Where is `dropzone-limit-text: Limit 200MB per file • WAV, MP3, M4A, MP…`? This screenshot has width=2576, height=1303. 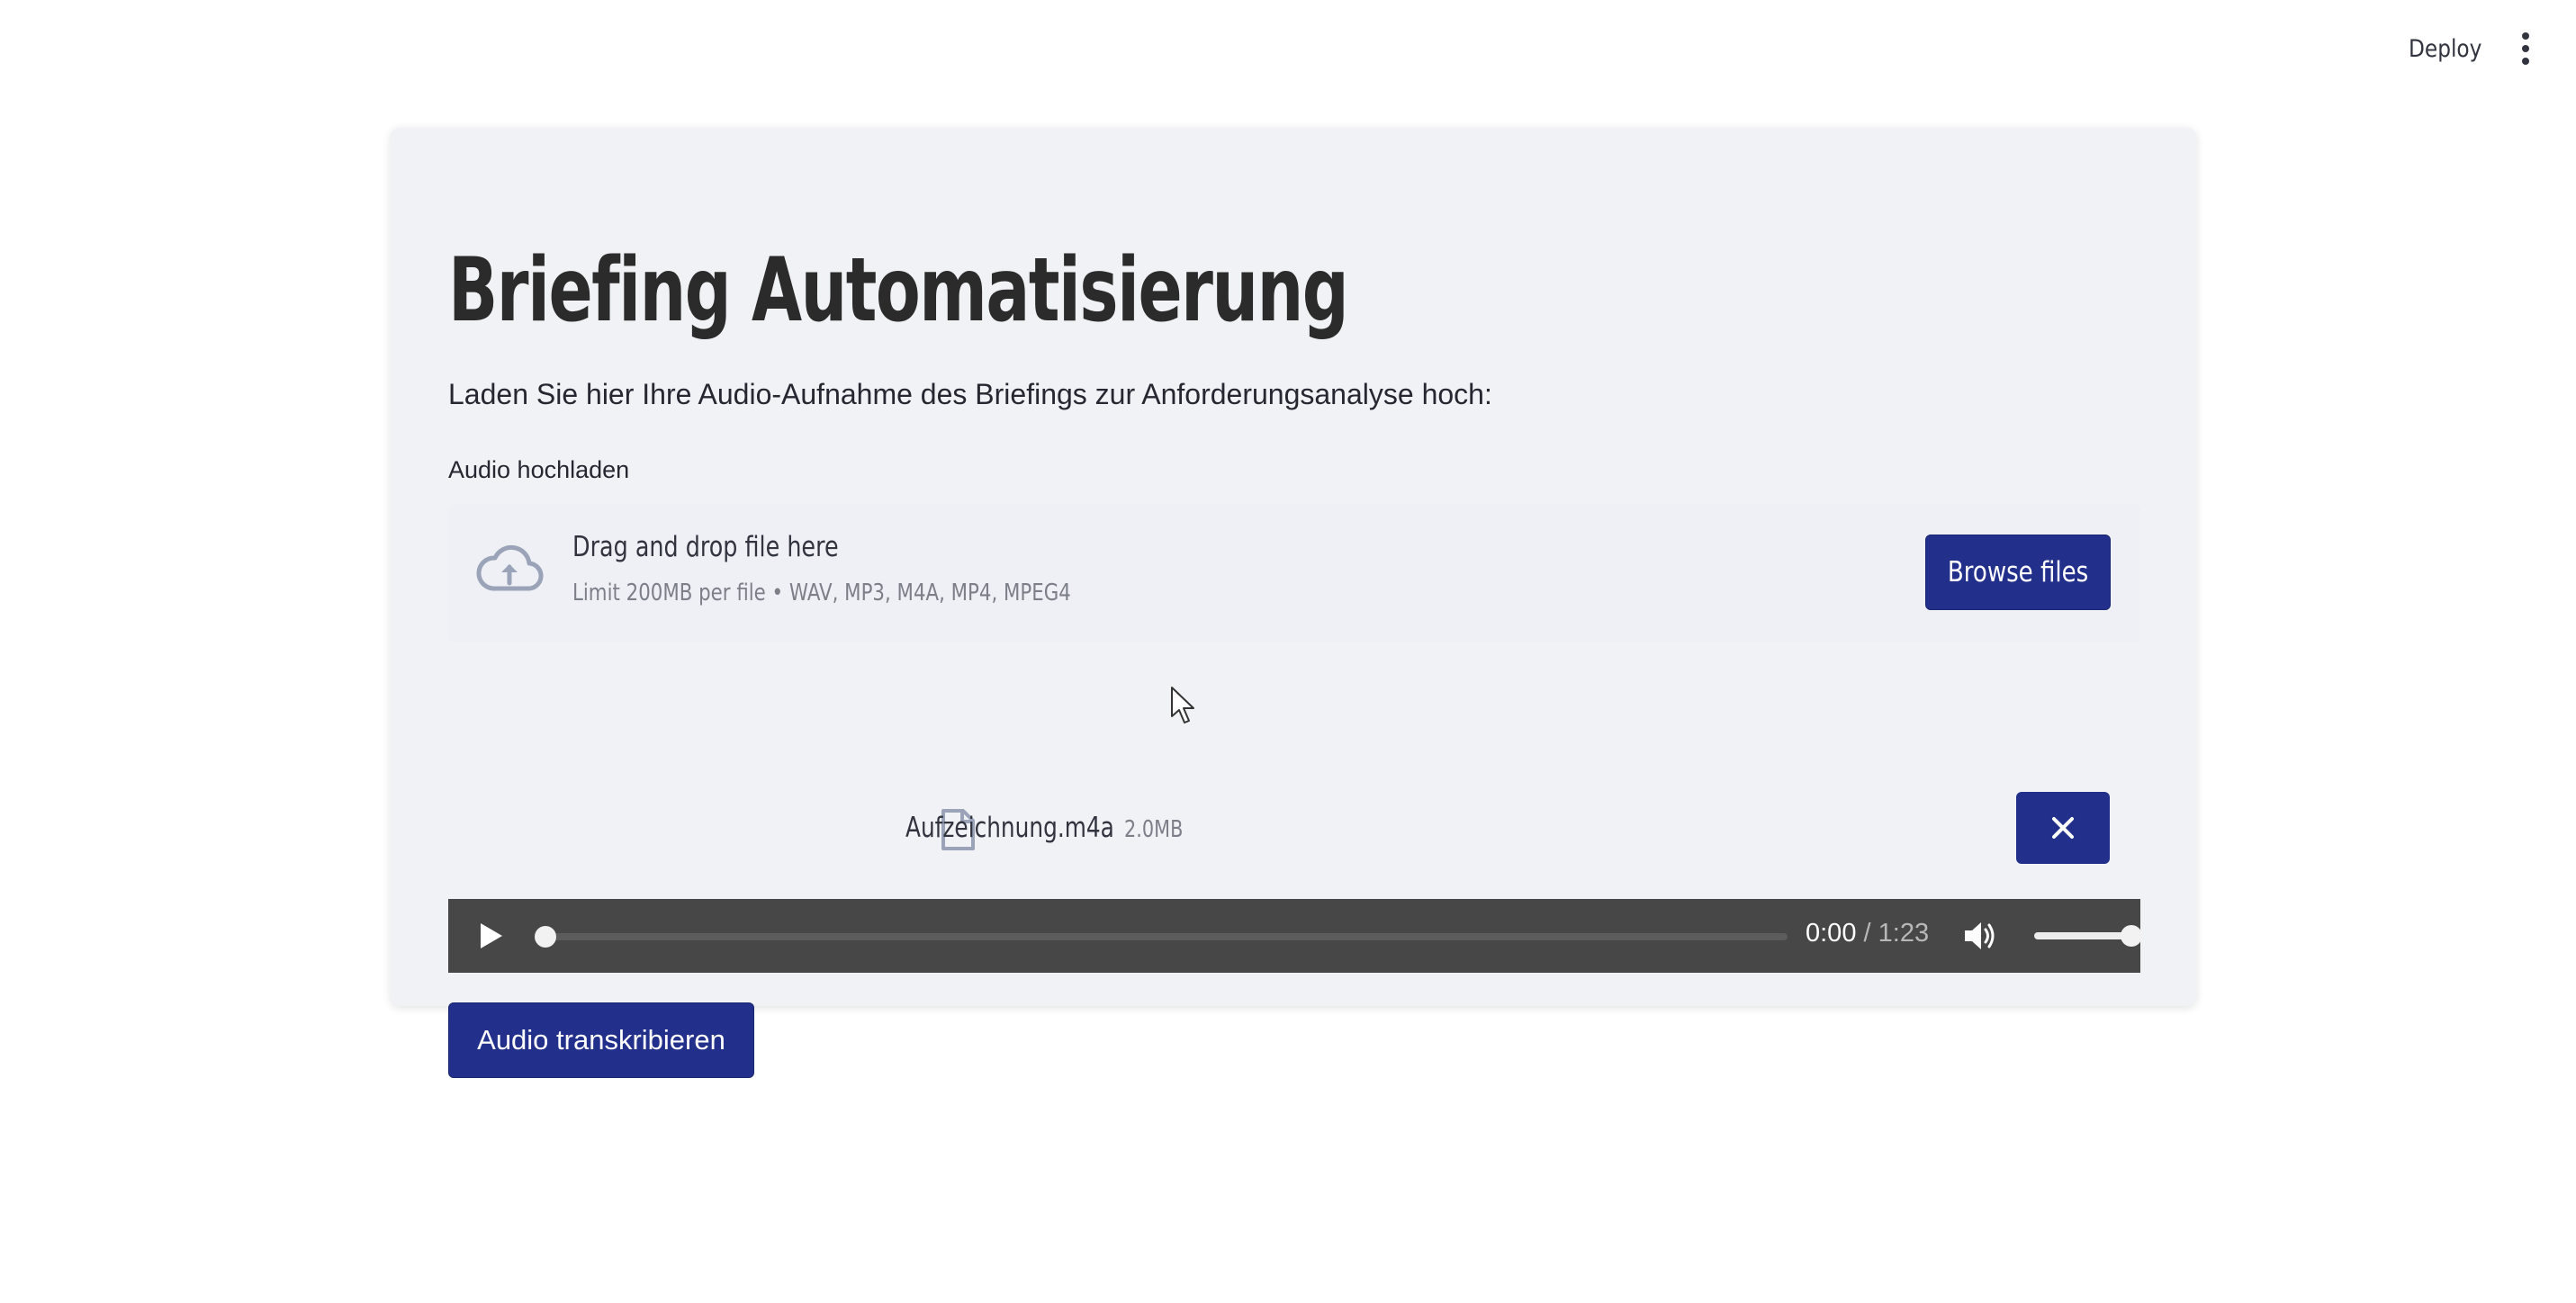
dropzone-limit-text: Limit 200MB per file • WAV, MP3, M4A, MP… is located at coordinates (821, 593).